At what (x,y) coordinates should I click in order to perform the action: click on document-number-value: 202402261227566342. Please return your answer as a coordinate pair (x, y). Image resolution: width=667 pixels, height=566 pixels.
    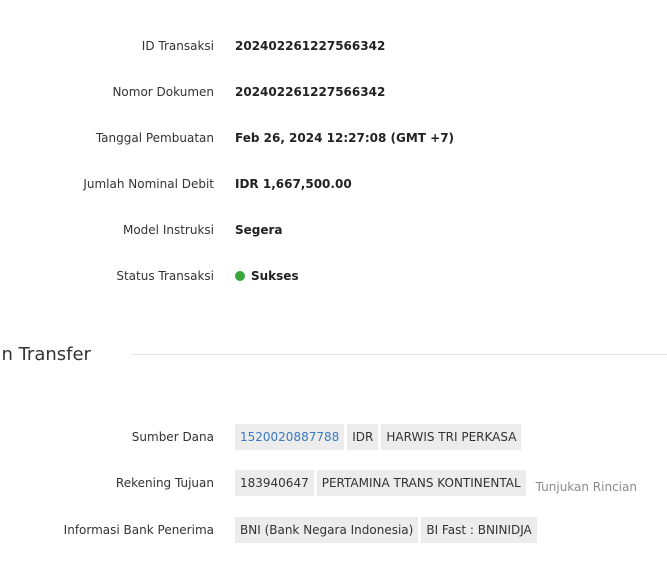
    Looking at the image, I should click on (310, 92).